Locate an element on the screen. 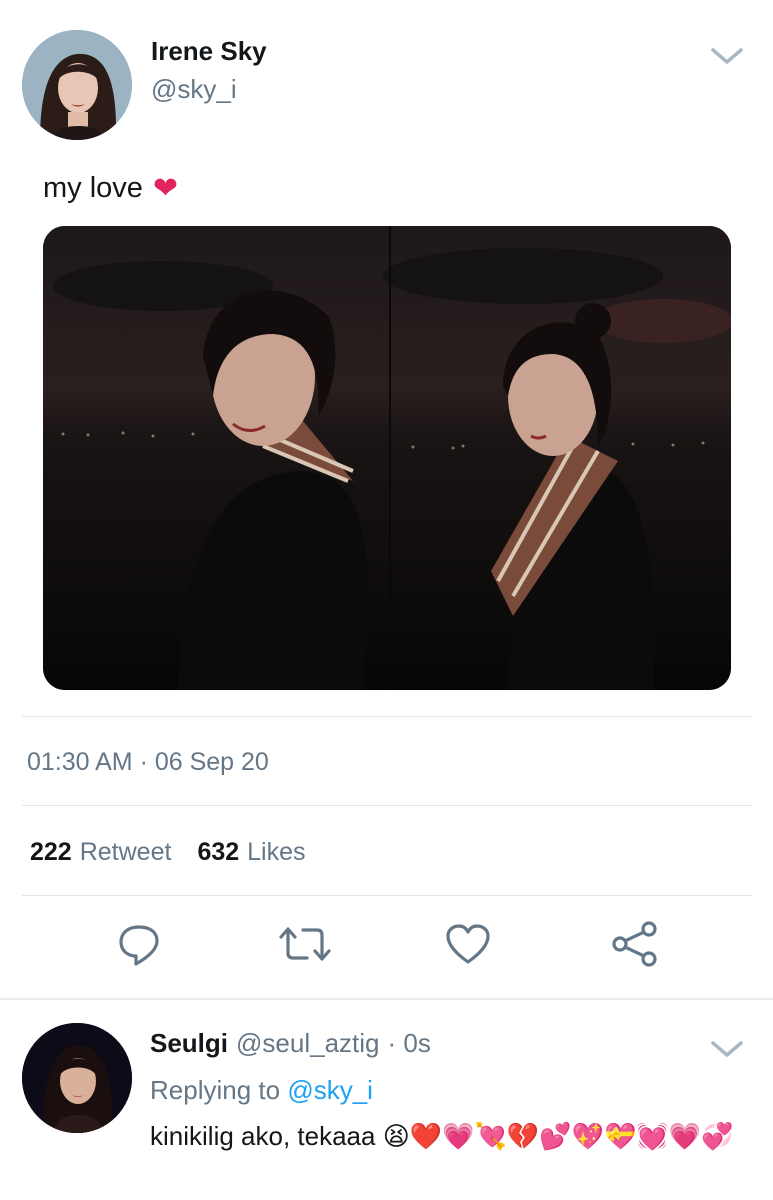 Image resolution: width=773 pixels, height=1200 pixels. author-handle: @sky_i is located at coordinates (194, 89).